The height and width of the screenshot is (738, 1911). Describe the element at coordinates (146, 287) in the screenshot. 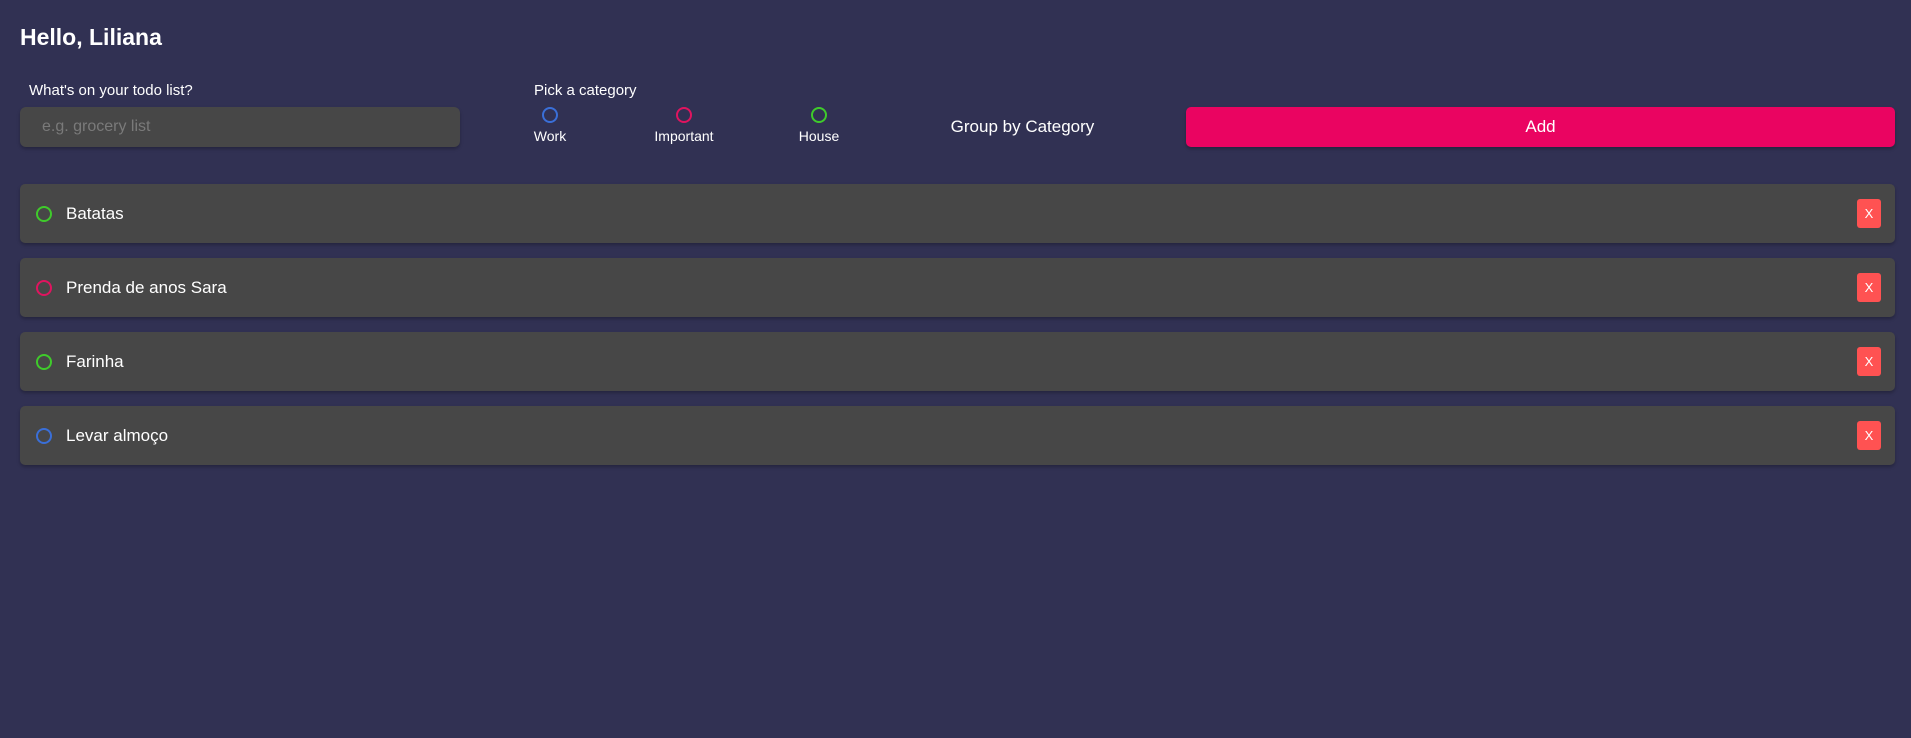

I see `todo-text: Prenda de anos Sara` at that location.